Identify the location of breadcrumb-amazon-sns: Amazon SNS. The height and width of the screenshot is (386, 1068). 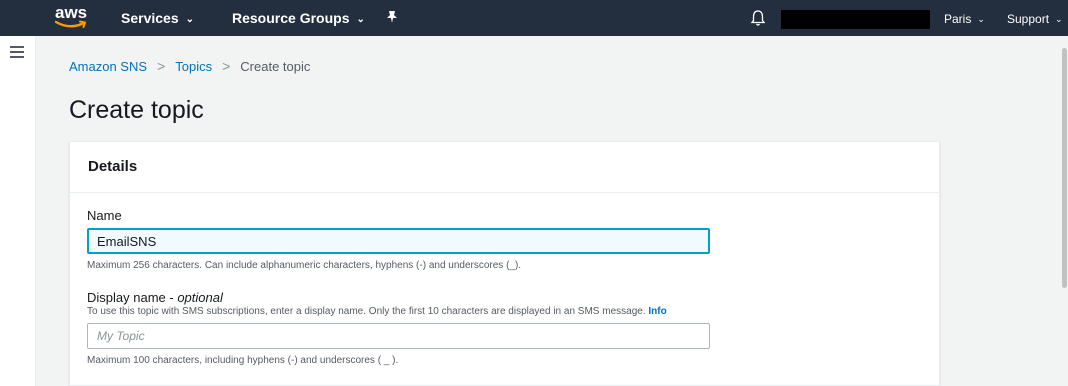
(108, 66).